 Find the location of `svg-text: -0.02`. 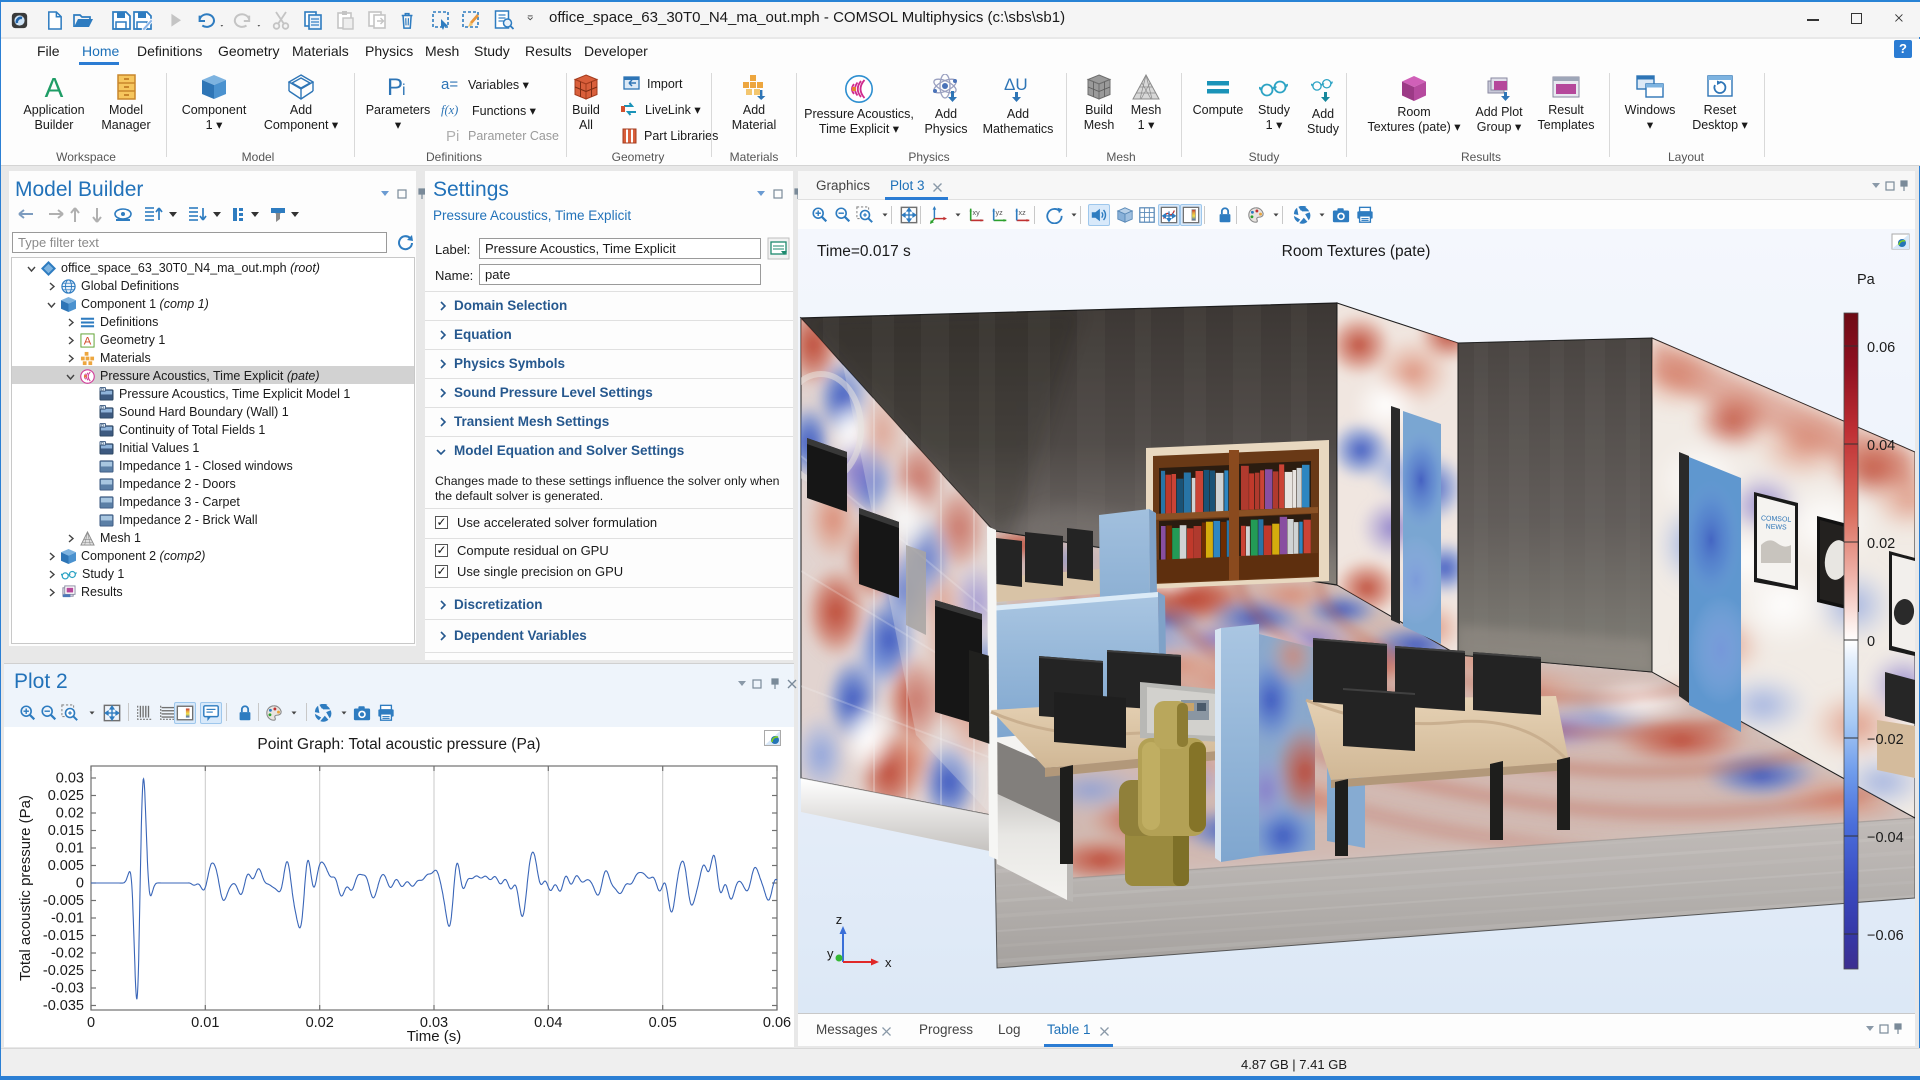

svg-text: -0.02 is located at coordinates (67, 954).